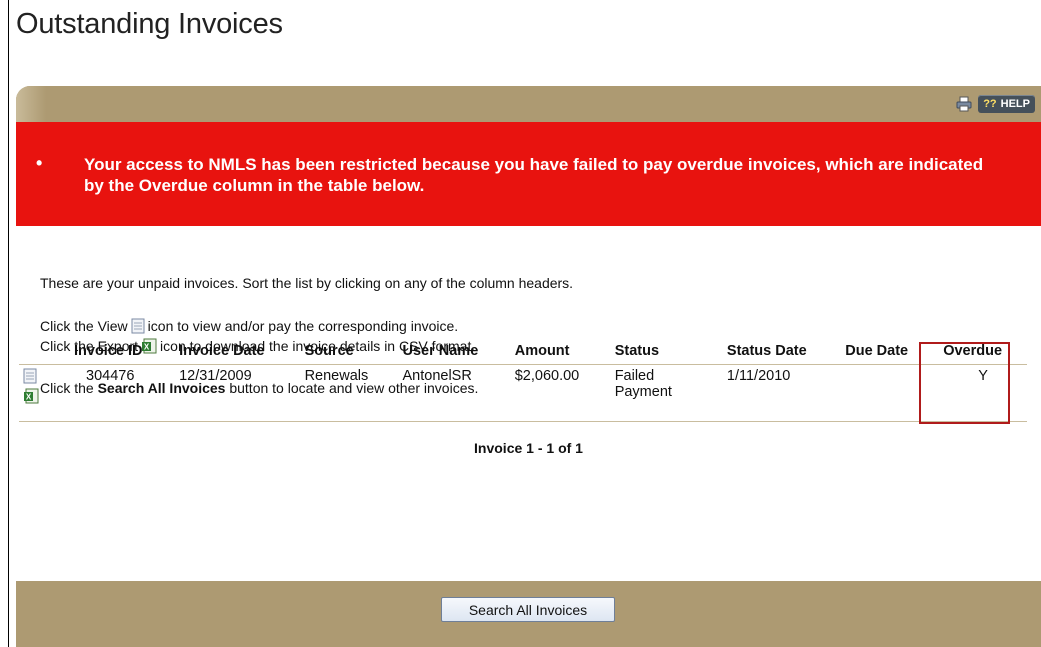  What do you see at coordinates (44, 351) in the screenshot?
I see `header-actions` at bounding box center [44, 351].